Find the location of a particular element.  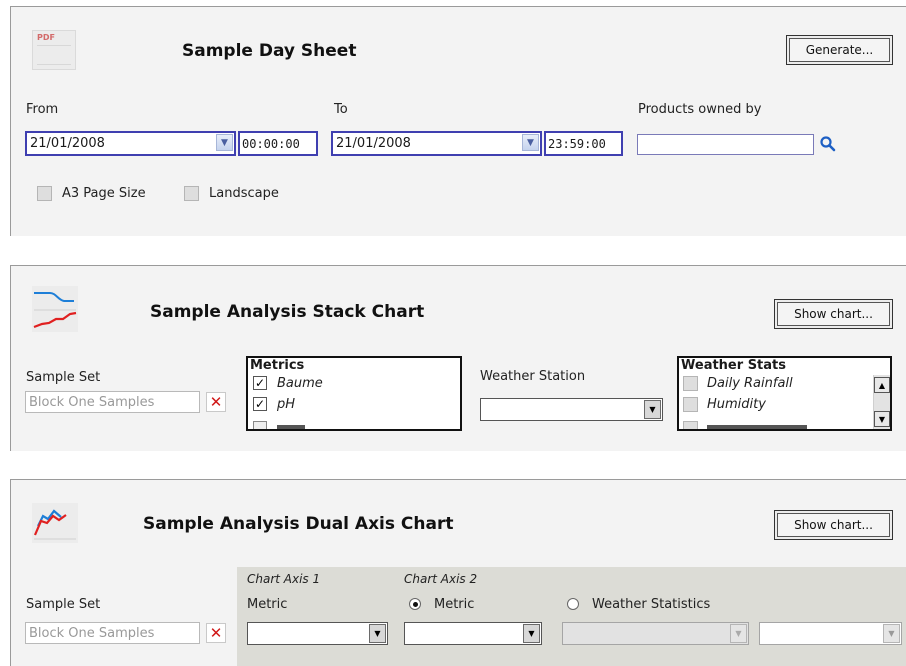

to-date-value: 21/01/2008 is located at coordinates (373, 143).